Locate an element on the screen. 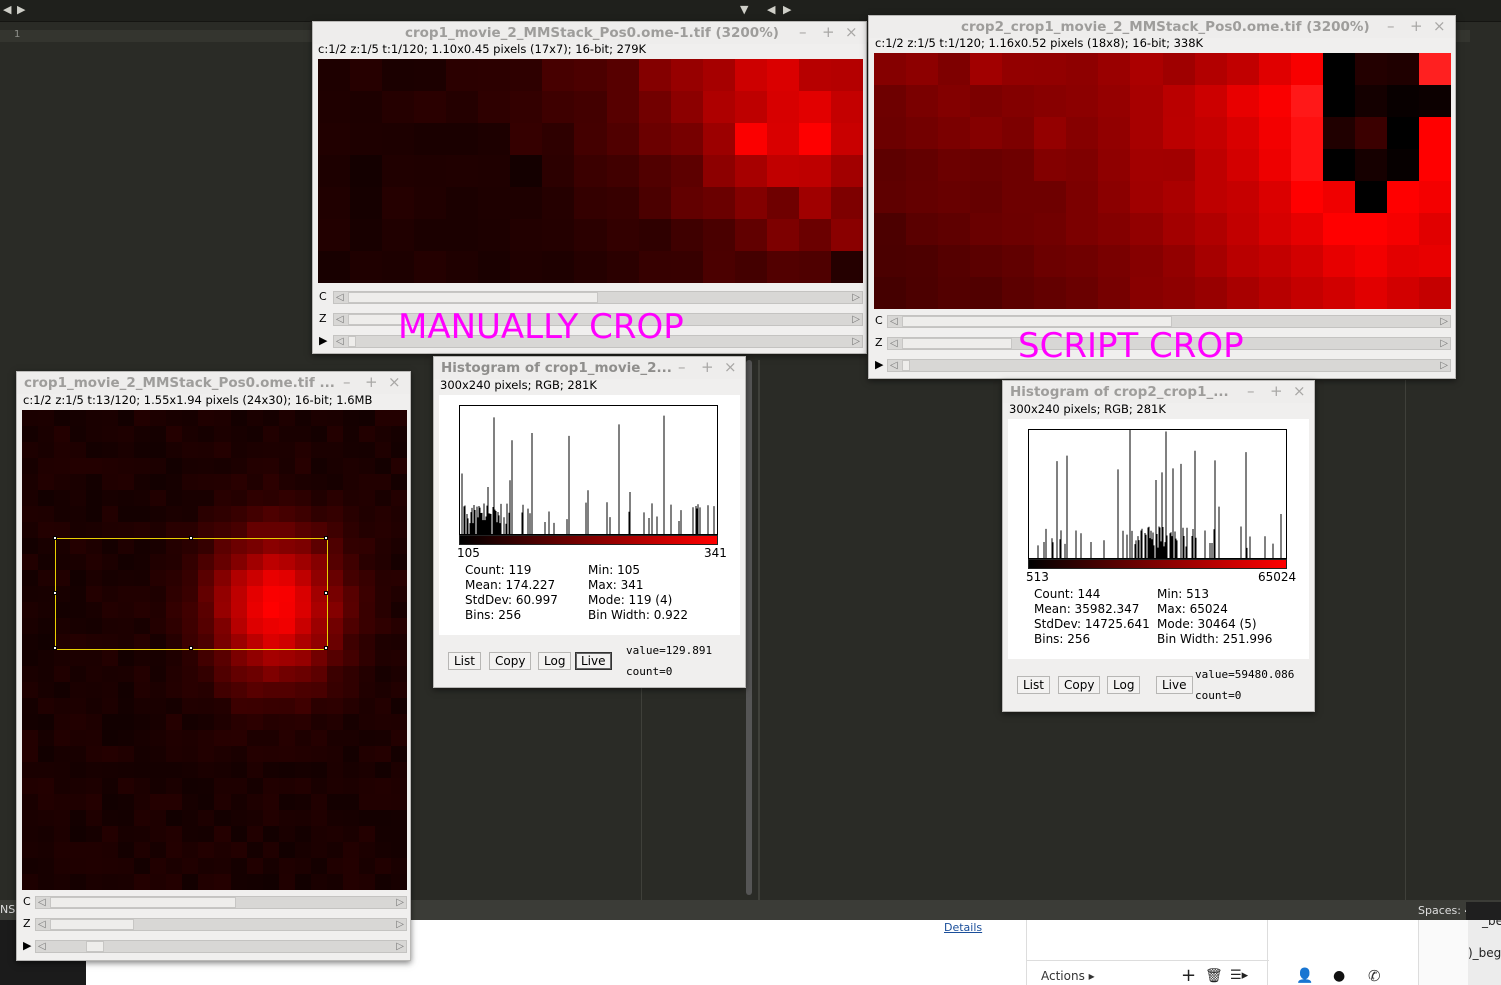 The width and height of the screenshot is (1501, 985). status-spaces: Spaces: 4 is located at coordinates (1444, 910).